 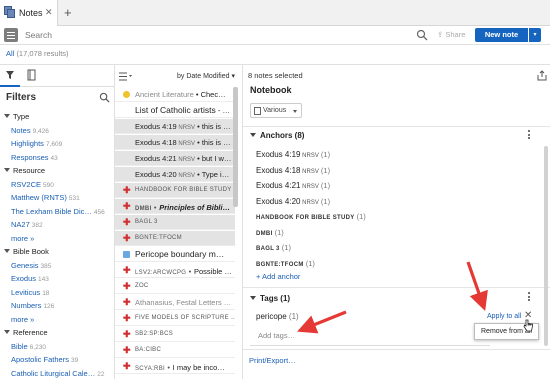 I want to click on arrow-to-apply-all, so click(x=477, y=286).